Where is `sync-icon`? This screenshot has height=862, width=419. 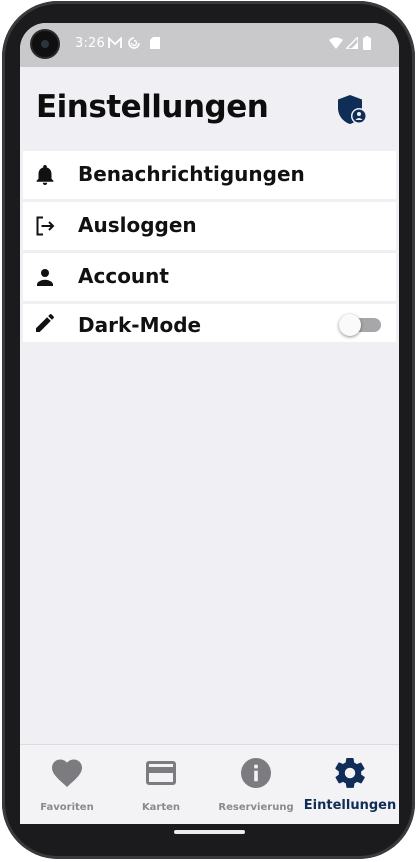
sync-icon is located at coordinates (134, 43).